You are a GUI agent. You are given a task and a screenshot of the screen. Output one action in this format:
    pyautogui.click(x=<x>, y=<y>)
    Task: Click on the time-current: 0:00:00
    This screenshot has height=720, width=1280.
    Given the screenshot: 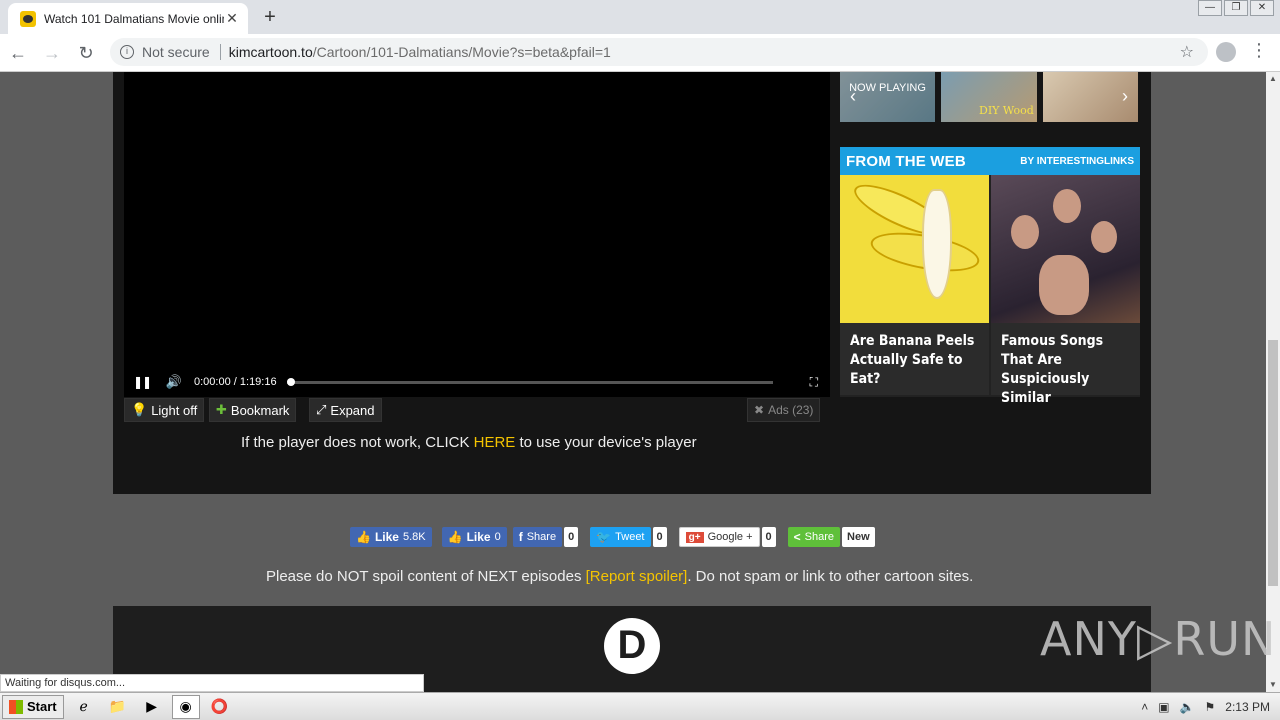 What is the action you would take?
    pyautogui.click(x=212, y=382)
    